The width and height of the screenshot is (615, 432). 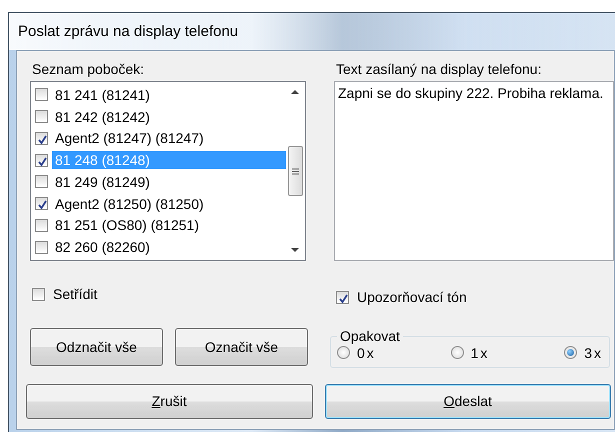 What do you see at coordinates (169, 247) in the screenshot?
I see `list-item: 82 260 (82260)` at bounding box center [169, 247].